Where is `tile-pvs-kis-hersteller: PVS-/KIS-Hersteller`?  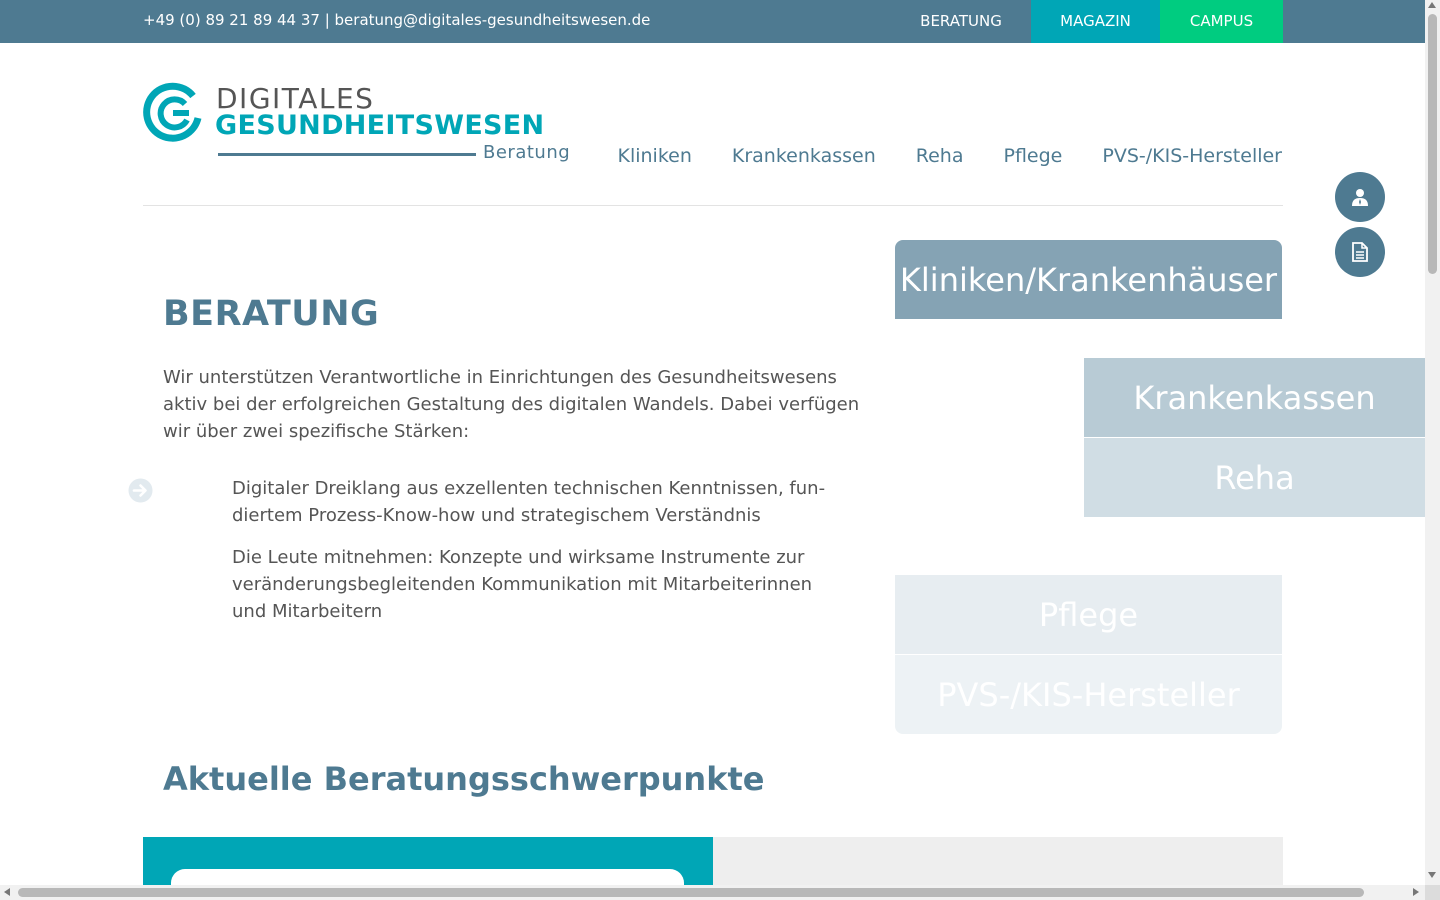 tile-pvs-kis-hersteller: PVS-/KIS-Hersteller is located at coordinates (1088, 694).